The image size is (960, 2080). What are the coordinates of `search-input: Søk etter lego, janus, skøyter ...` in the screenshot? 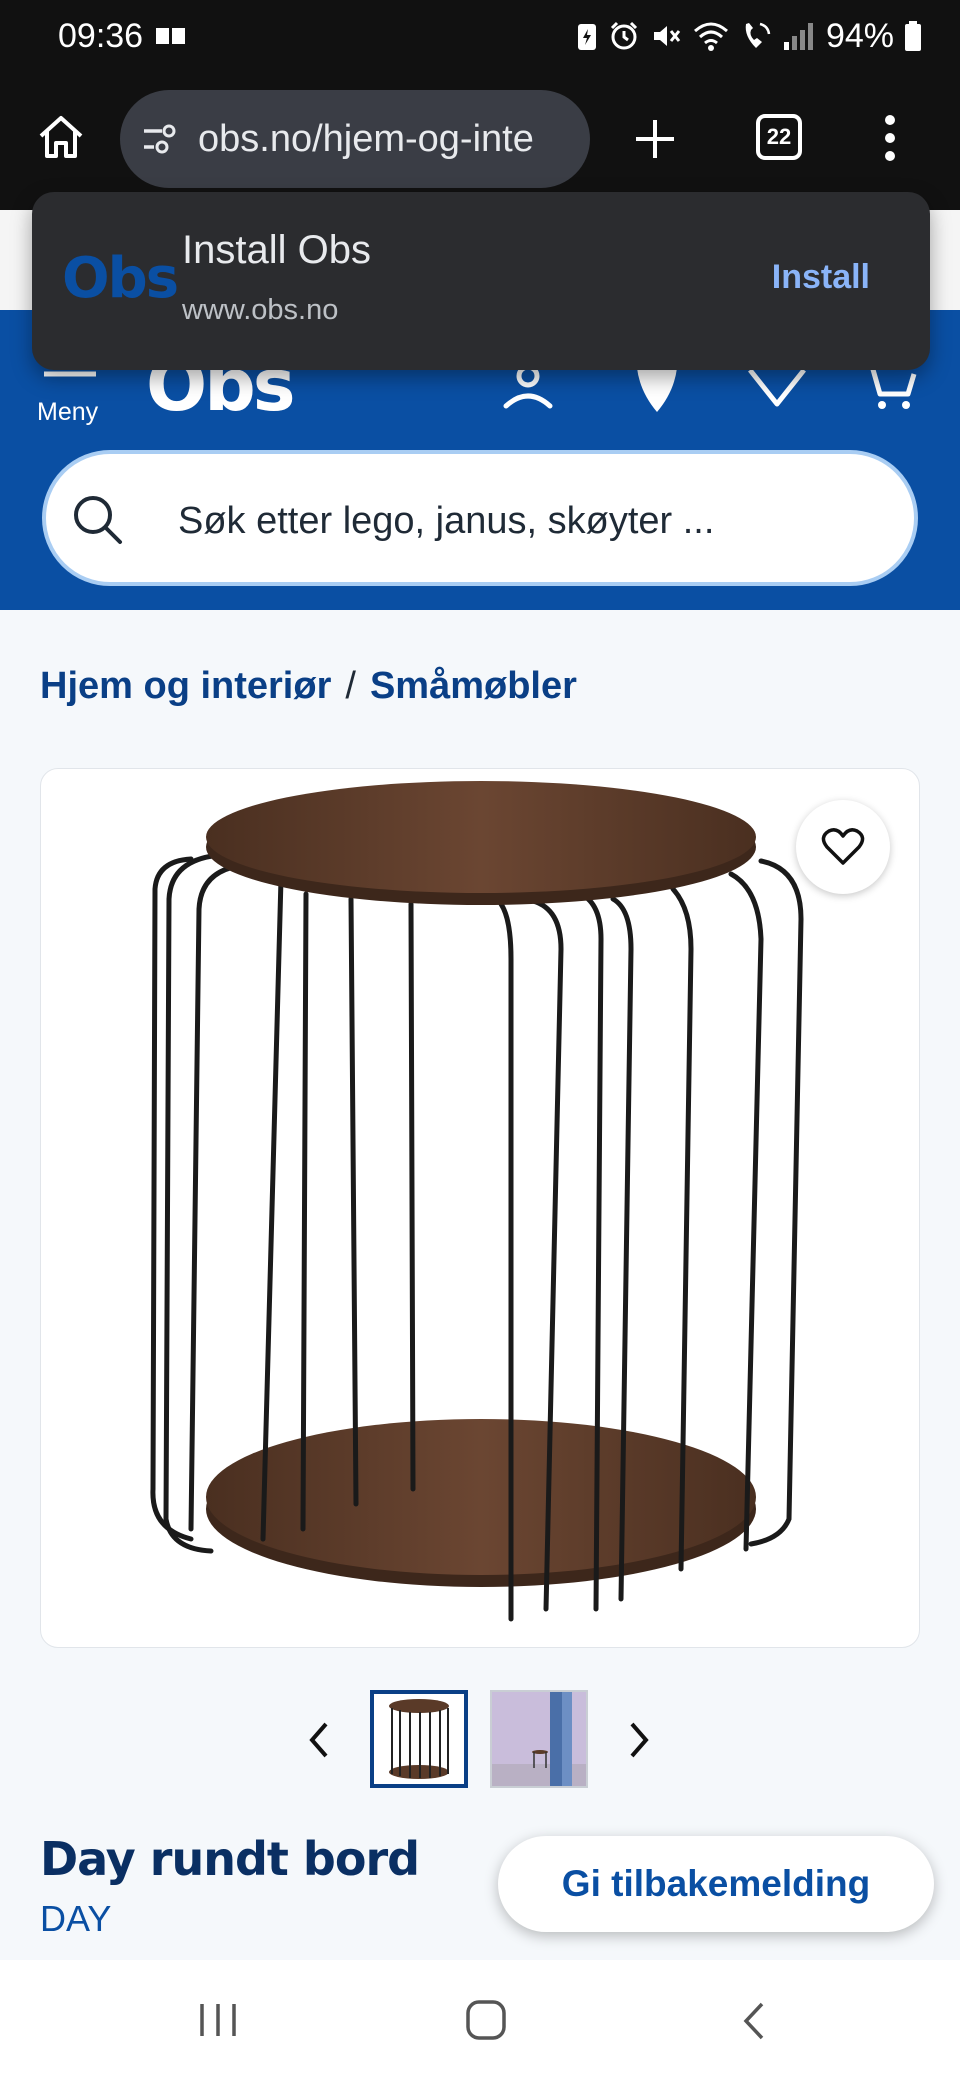 It's located at (480, 518).